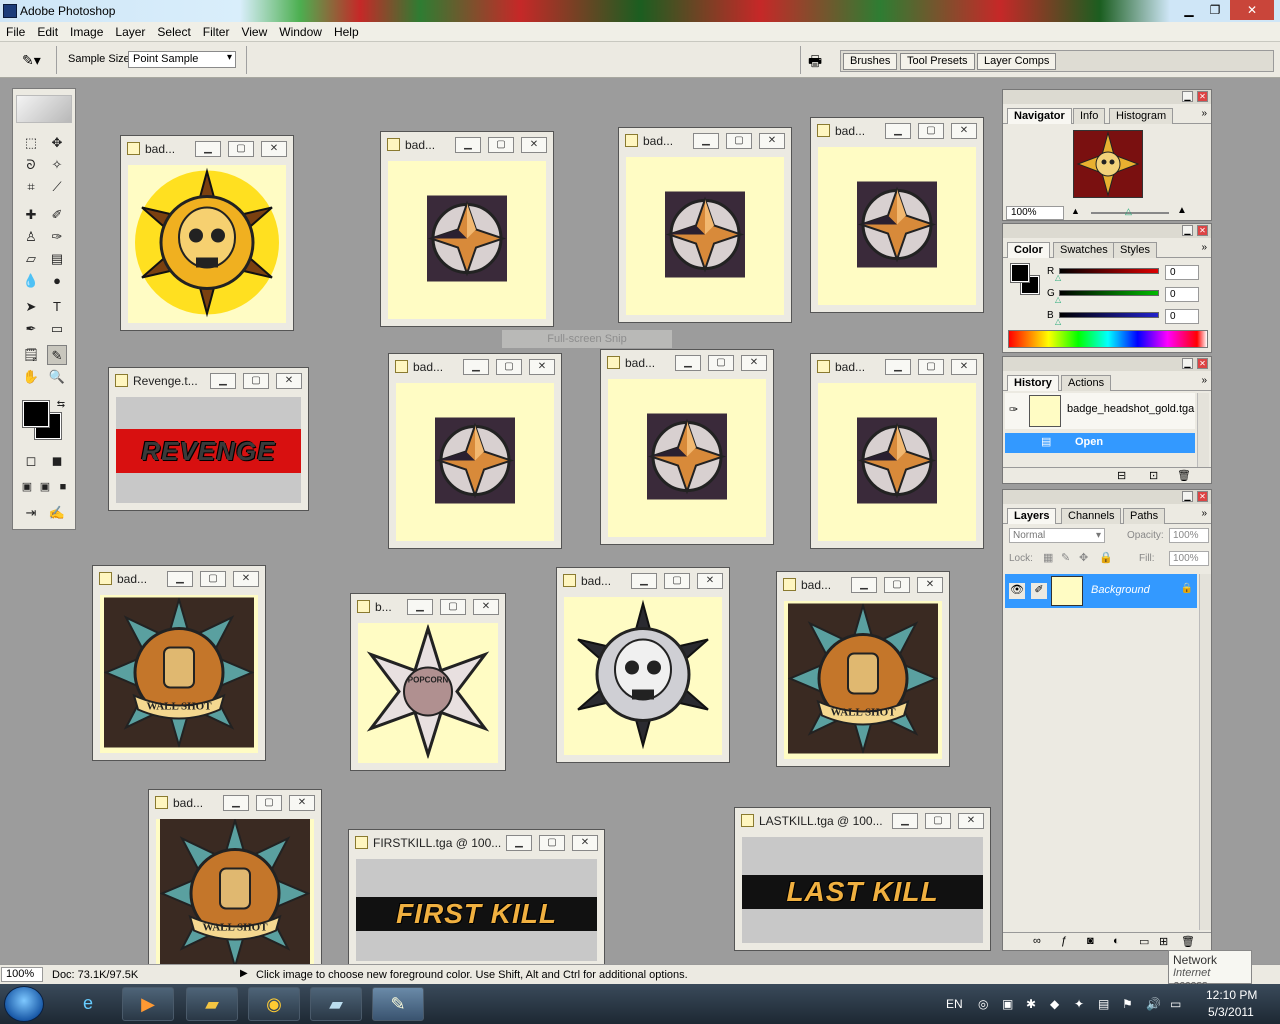  What do you see at coordinates (1028, 250) in the screenshot?
I see `tab-color: Color` at bounding box center [1028, 250].